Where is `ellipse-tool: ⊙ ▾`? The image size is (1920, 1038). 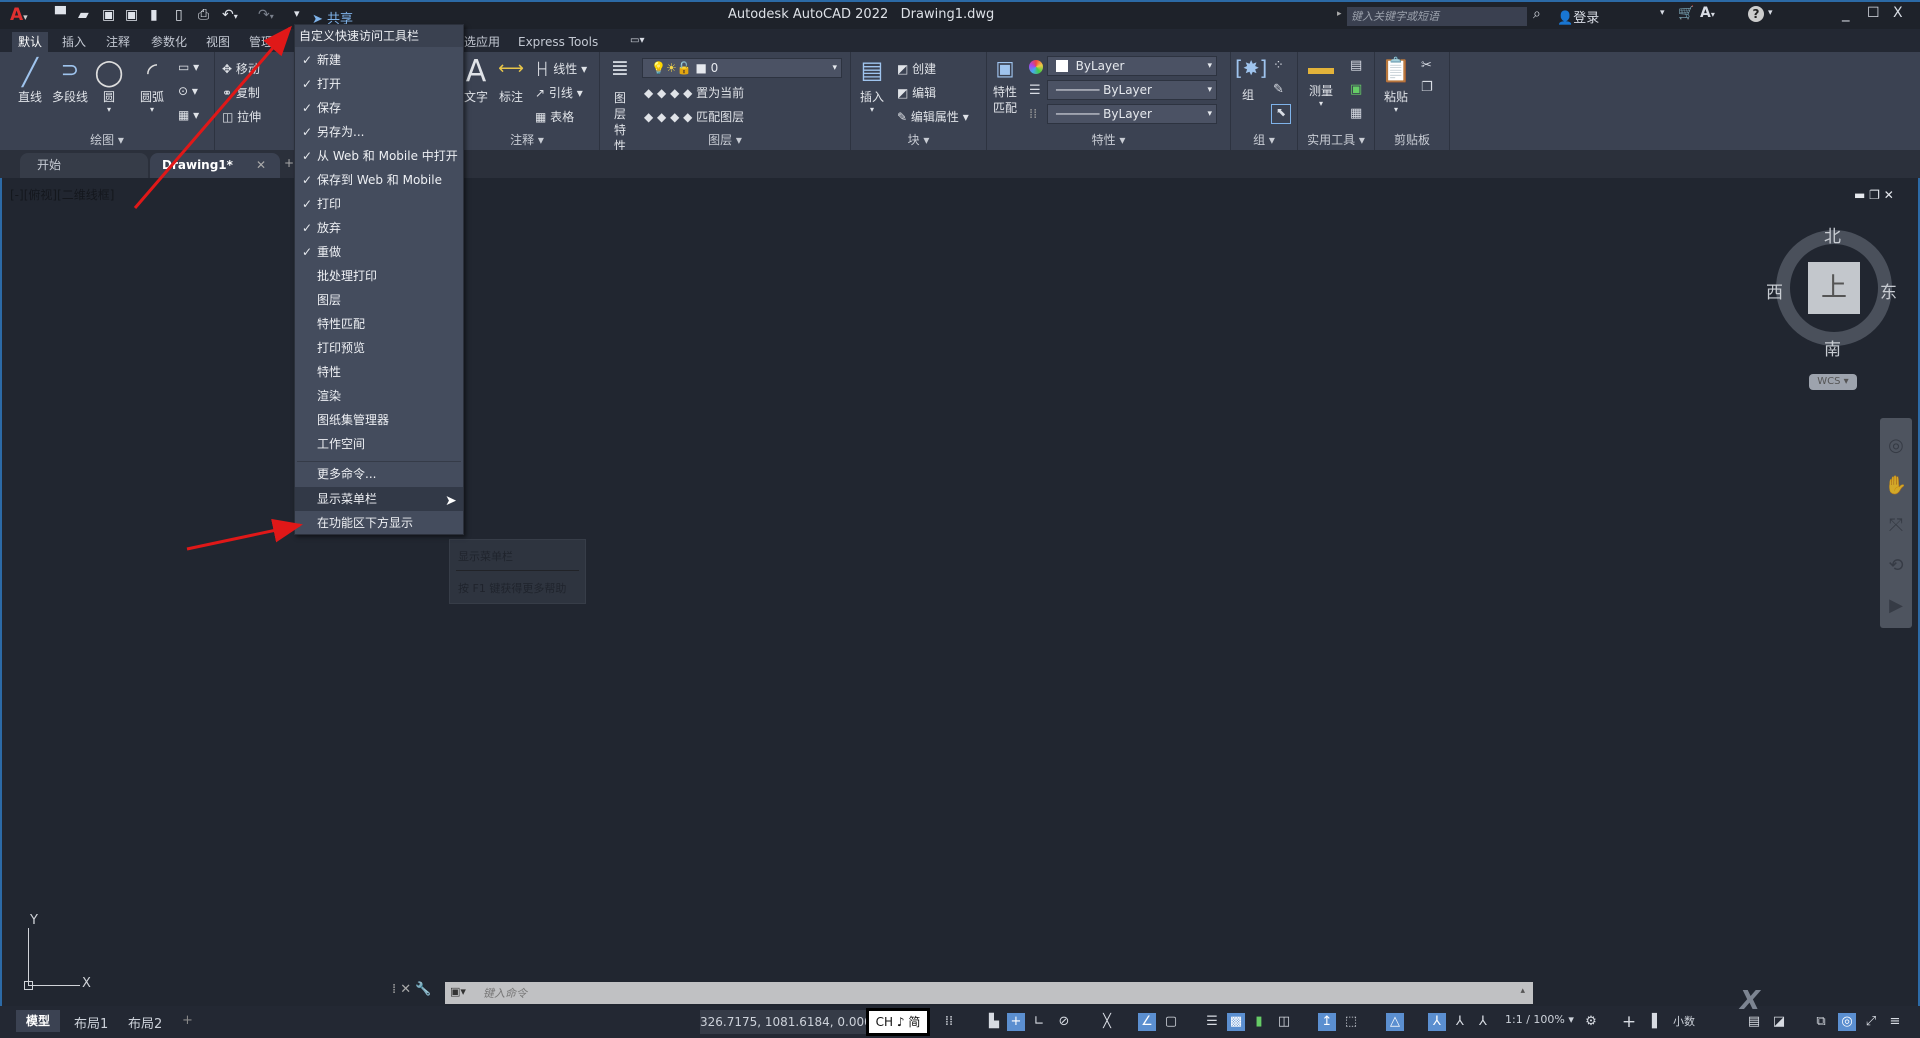
ellipse-tool: ⊙ ▾ is located at coordinates (188, 91).